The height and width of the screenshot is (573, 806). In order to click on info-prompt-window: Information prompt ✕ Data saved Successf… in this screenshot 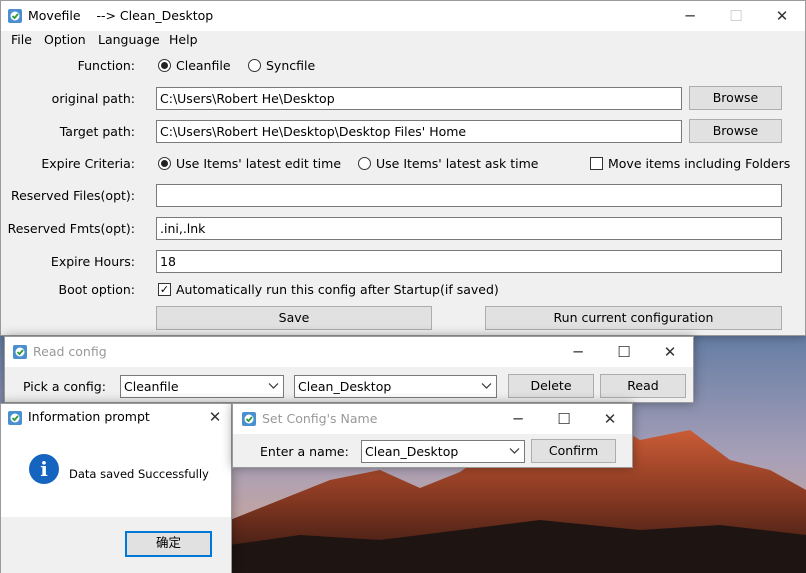, I will do `click(116, 488)`.